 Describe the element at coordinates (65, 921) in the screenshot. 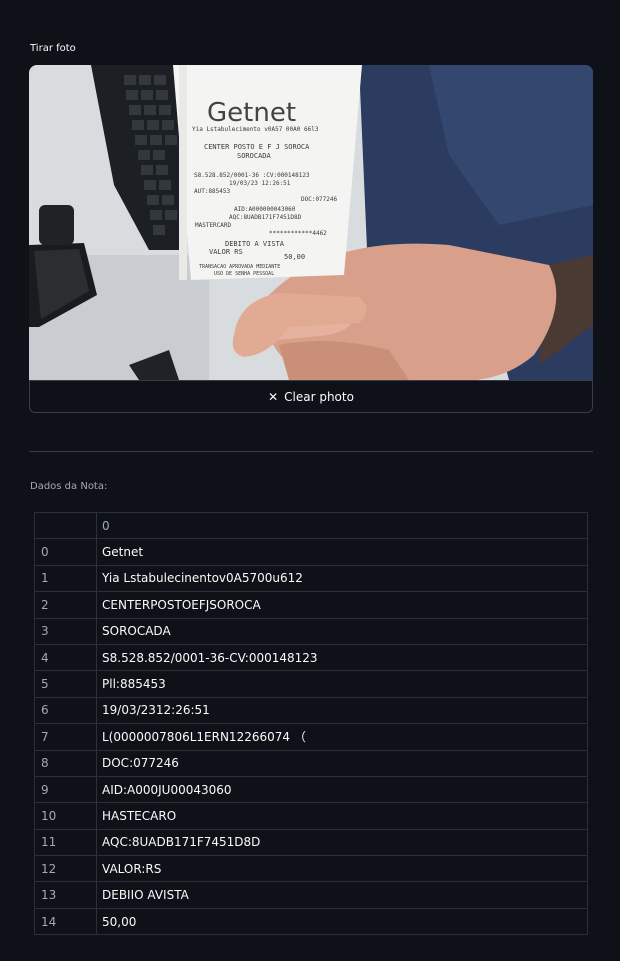

I see `row-index: 14` at that location.